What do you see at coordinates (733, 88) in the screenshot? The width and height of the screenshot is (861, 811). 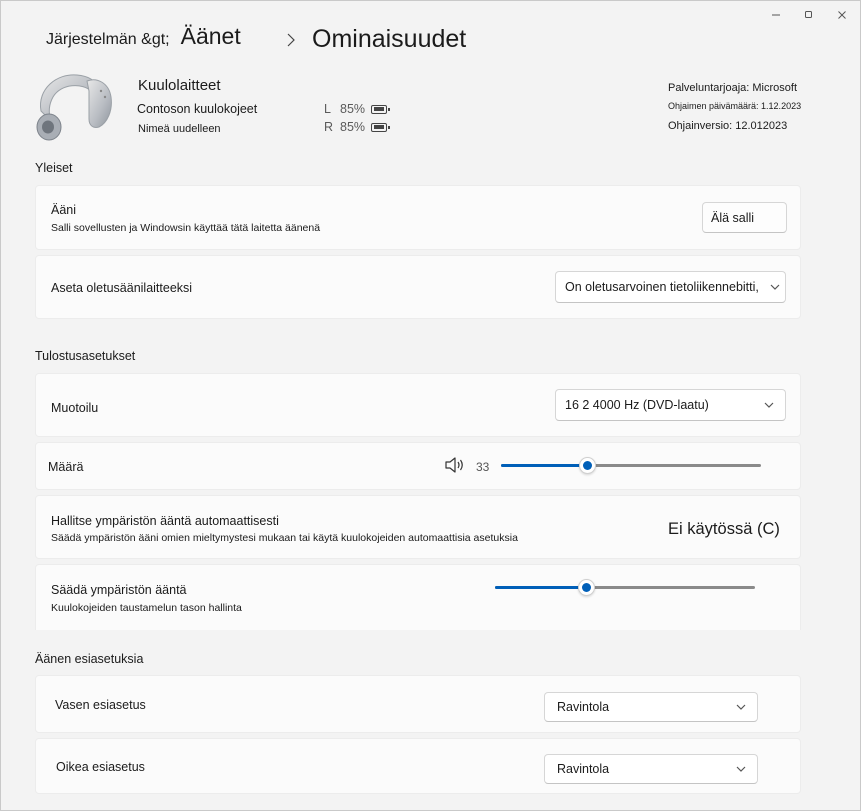 I see `provider-text: Palveluntarjoaja: Microsoft` at bounding box center [733, 88].